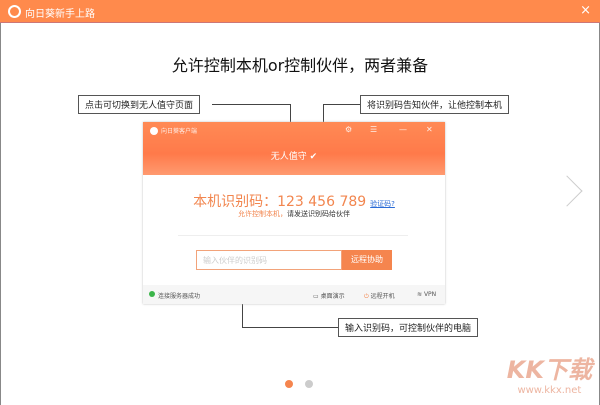 The height and width of the screenshot is (405, 600). Describe the element at coordinates (366, 296) in the screenshot. I see `power-icon: ⏻` at that location.